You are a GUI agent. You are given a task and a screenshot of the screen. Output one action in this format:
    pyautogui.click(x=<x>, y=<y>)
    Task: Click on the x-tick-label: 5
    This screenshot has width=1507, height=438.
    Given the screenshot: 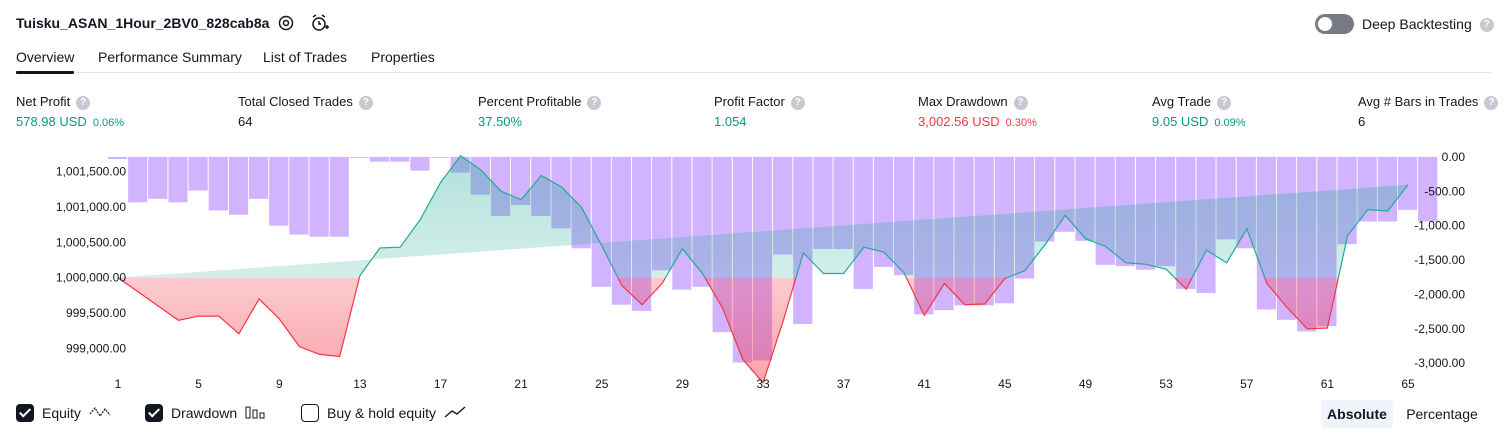 What is the action you would take?
    pyautogui.click(x=198, y=384)
    